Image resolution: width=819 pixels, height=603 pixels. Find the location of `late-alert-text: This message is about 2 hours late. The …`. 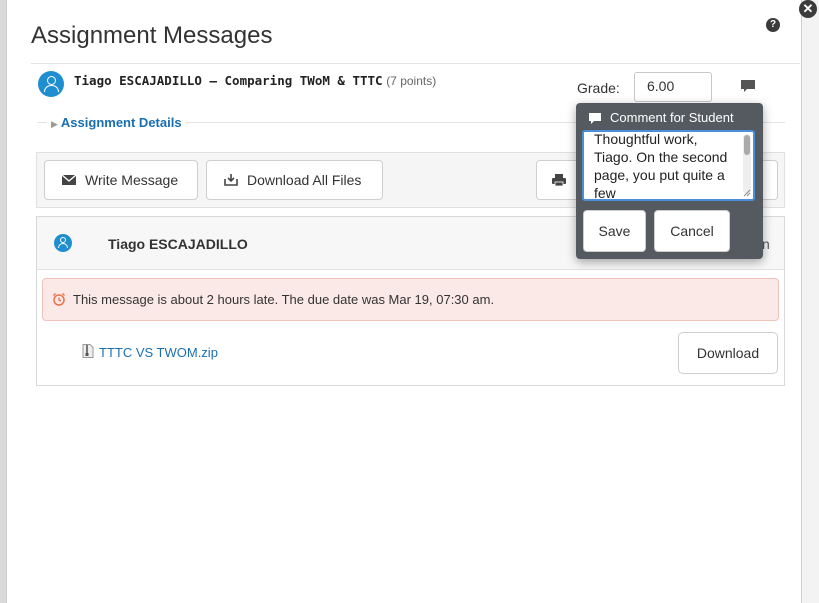

late-alert-text: This message is about 2 hours late. The … is located at coordinates (284, 299).